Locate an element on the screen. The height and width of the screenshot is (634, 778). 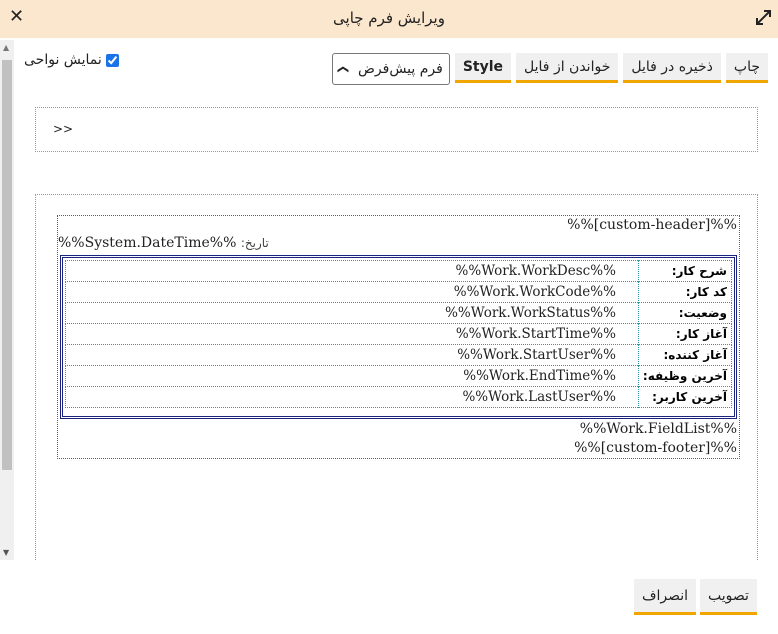
show-margins-option: نمایش نواحی is located at coordinates (71, 60).